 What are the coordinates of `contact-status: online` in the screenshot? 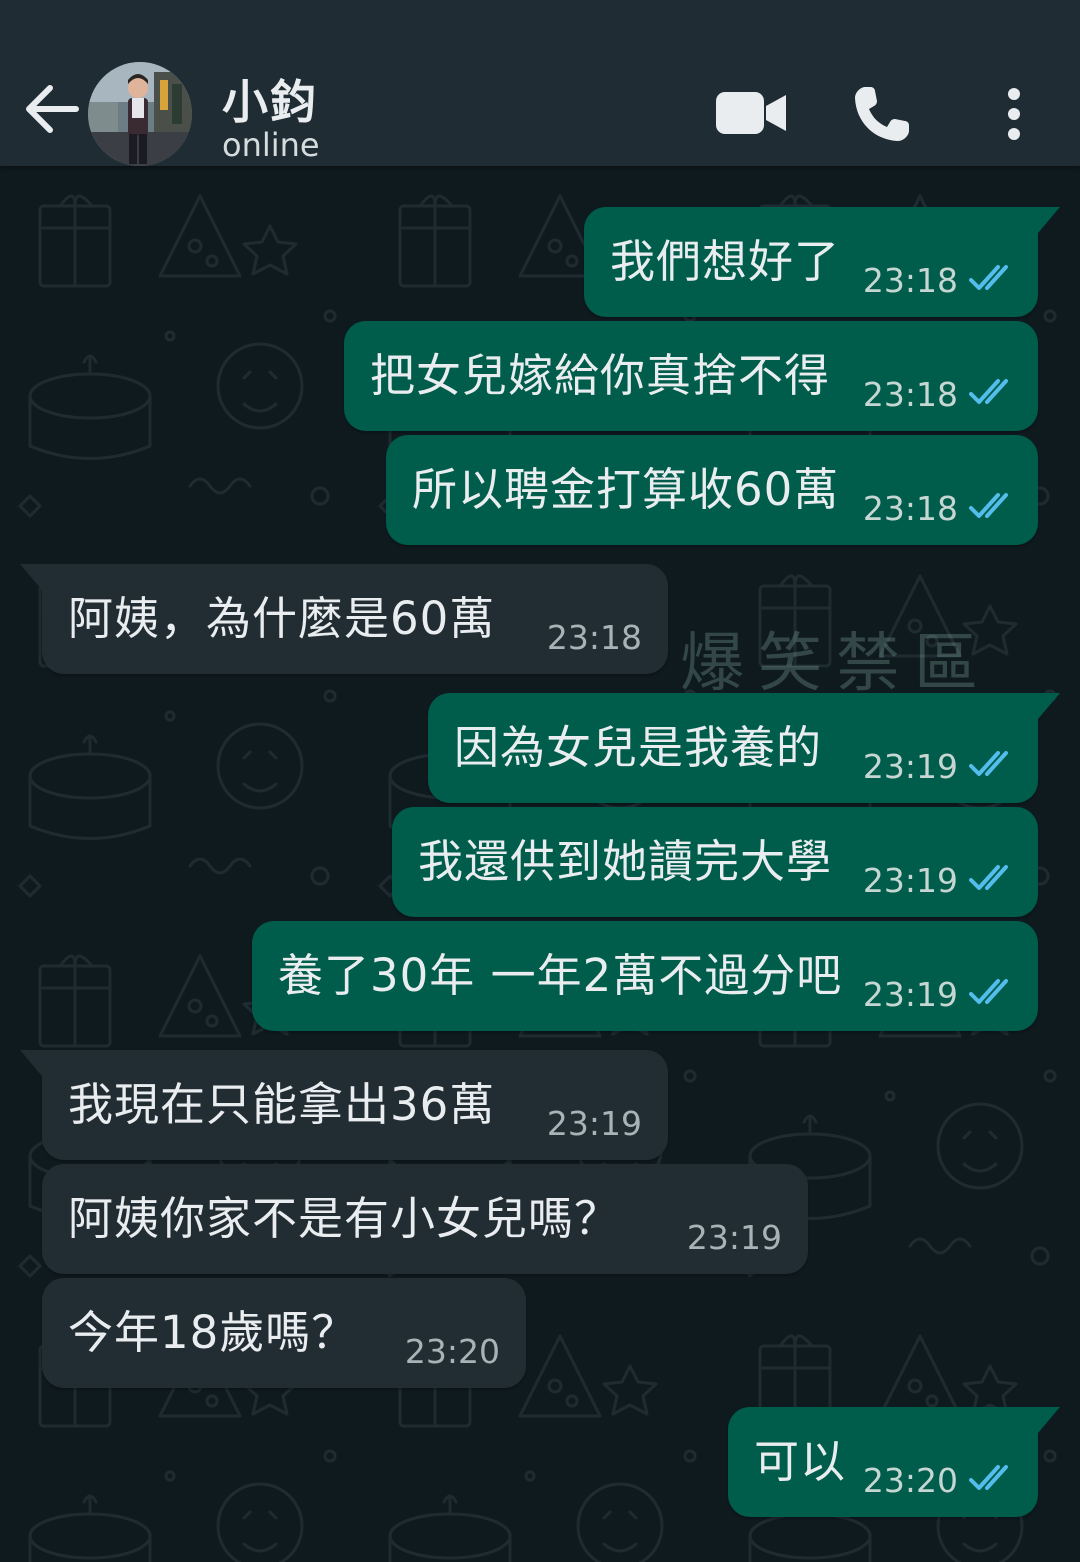 It's located at (271, 145).